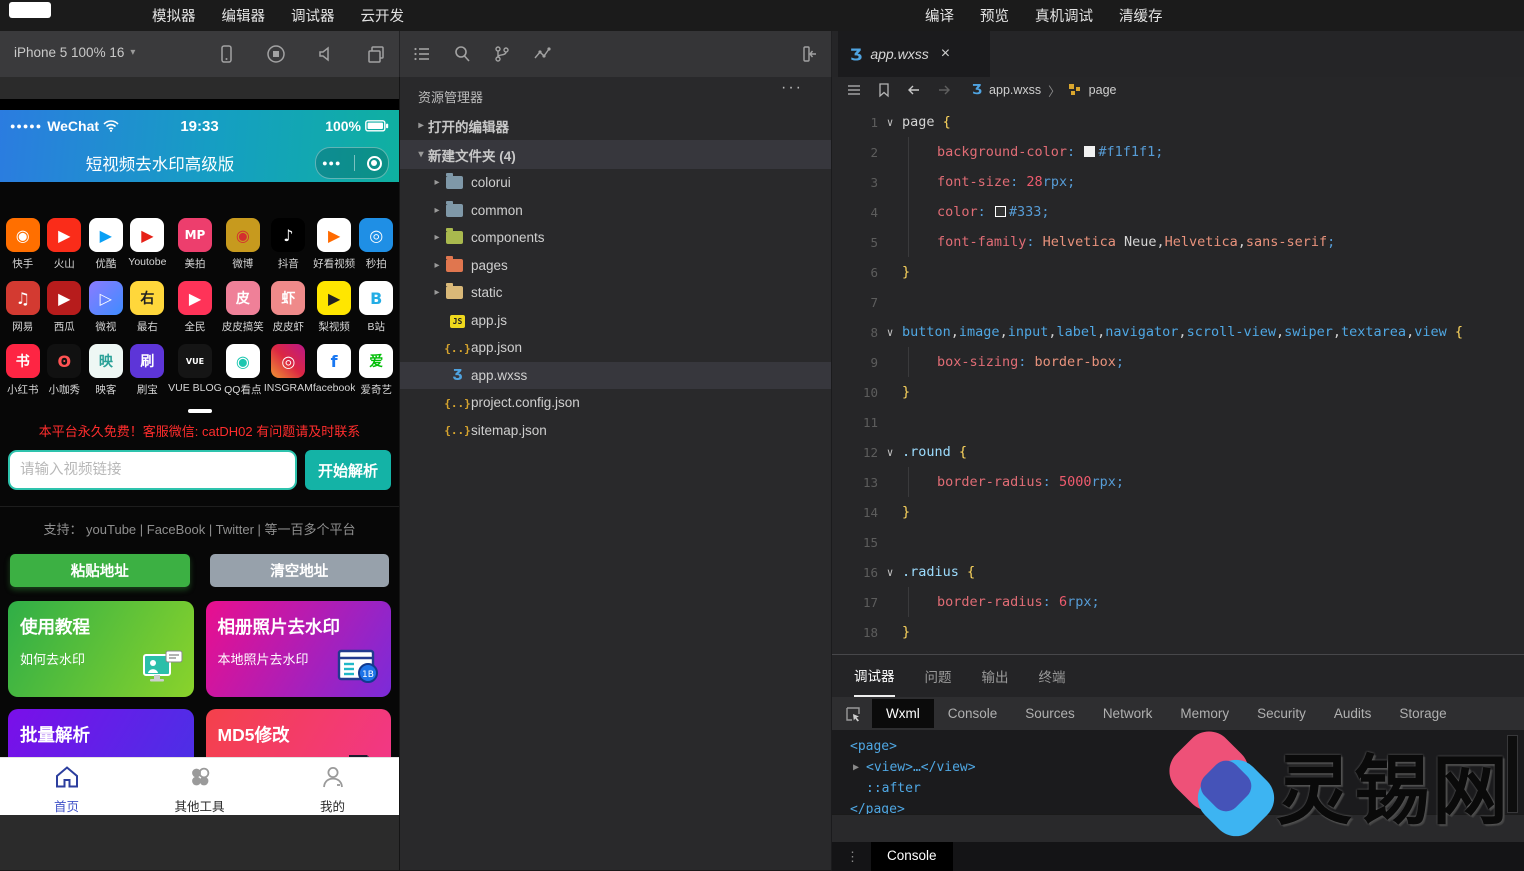  Describe the element at coordinates (195, 244) in the screenshot. I see `app-grid-item: MP美拍` at that location.